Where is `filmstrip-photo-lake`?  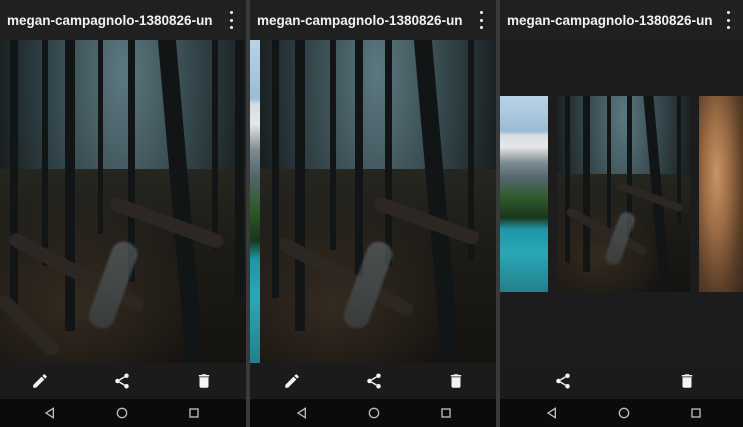 filmstrip-photo-lake is located at coordinates (524, 194).